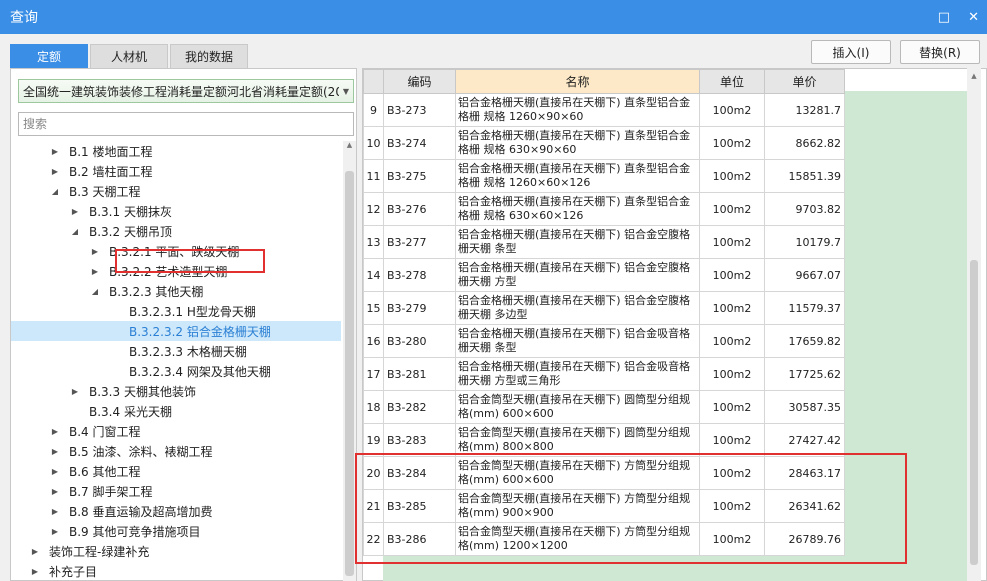 The image size is (987, 581). What do you see at coordinates (176, 551) in the screenshot?
I see `tree-node: ▶ 装饰工程-绿建补充` at bounding box center [176, 551].